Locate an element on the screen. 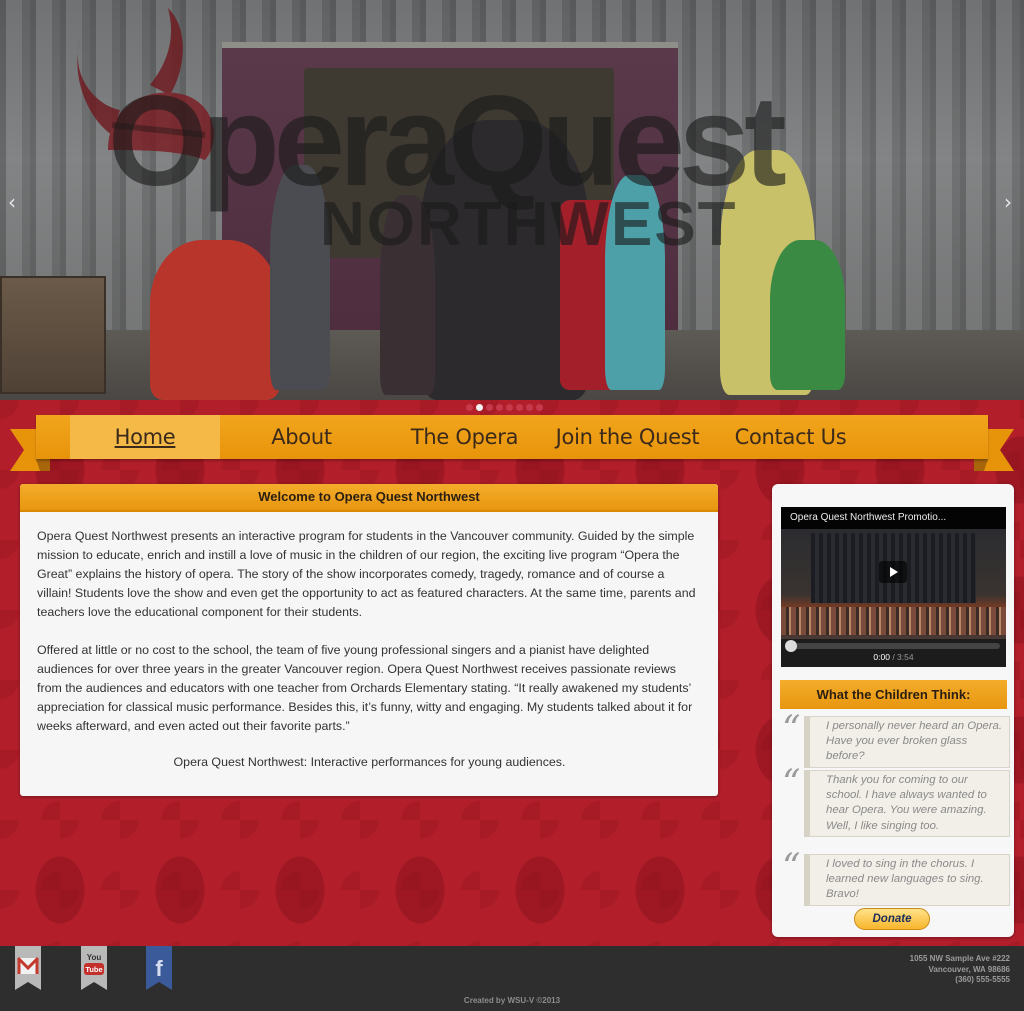 The width and height of the screenshot is (1024, 1011). facebook-icon: f is located at coordinates (159, 968).